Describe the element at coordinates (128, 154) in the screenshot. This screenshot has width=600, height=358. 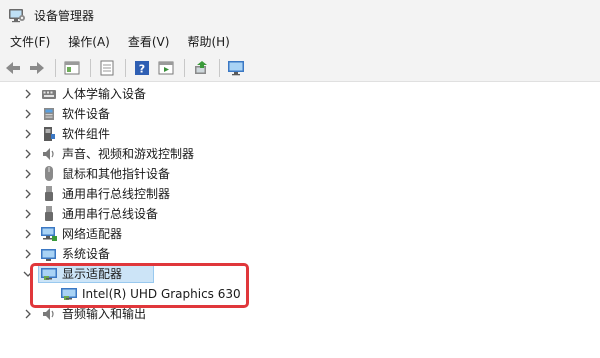
I see `tree-item-label: 声音、视频和游戏控制器` at that location.